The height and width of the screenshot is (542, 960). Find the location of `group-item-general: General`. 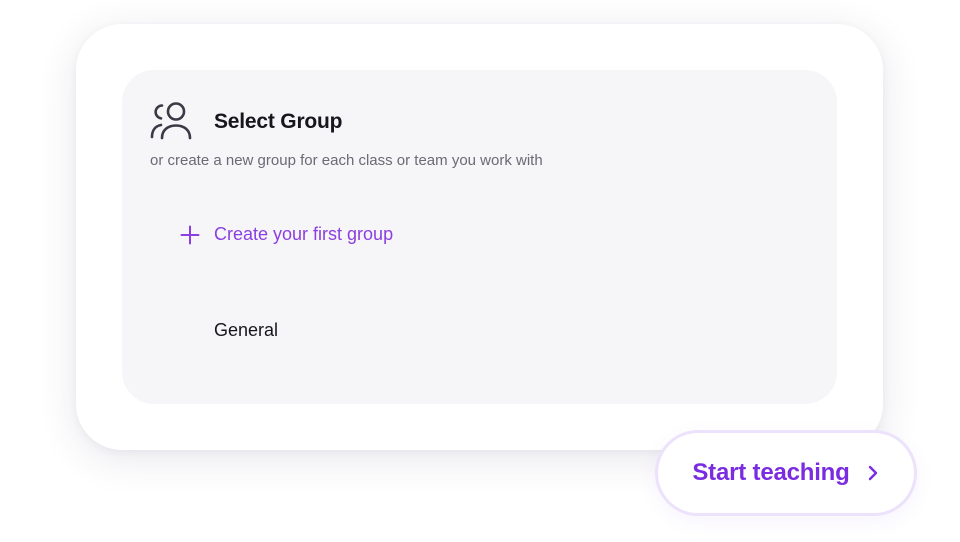

group-item-general: General is located at coordinates (246, 330).